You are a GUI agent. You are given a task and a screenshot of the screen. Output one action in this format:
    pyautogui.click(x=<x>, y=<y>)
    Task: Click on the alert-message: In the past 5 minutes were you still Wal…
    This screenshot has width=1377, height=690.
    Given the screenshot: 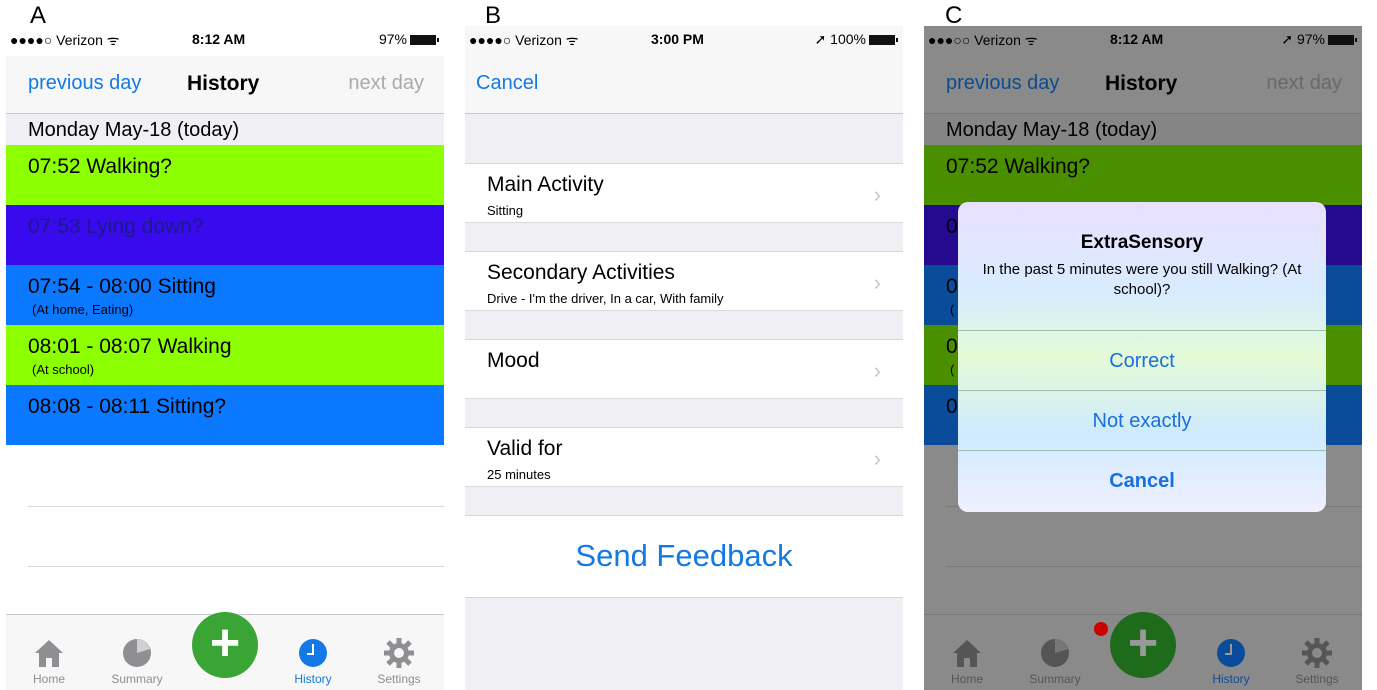 What is the action you would take?
    pyautogui.click(x=1142, y=279)
    